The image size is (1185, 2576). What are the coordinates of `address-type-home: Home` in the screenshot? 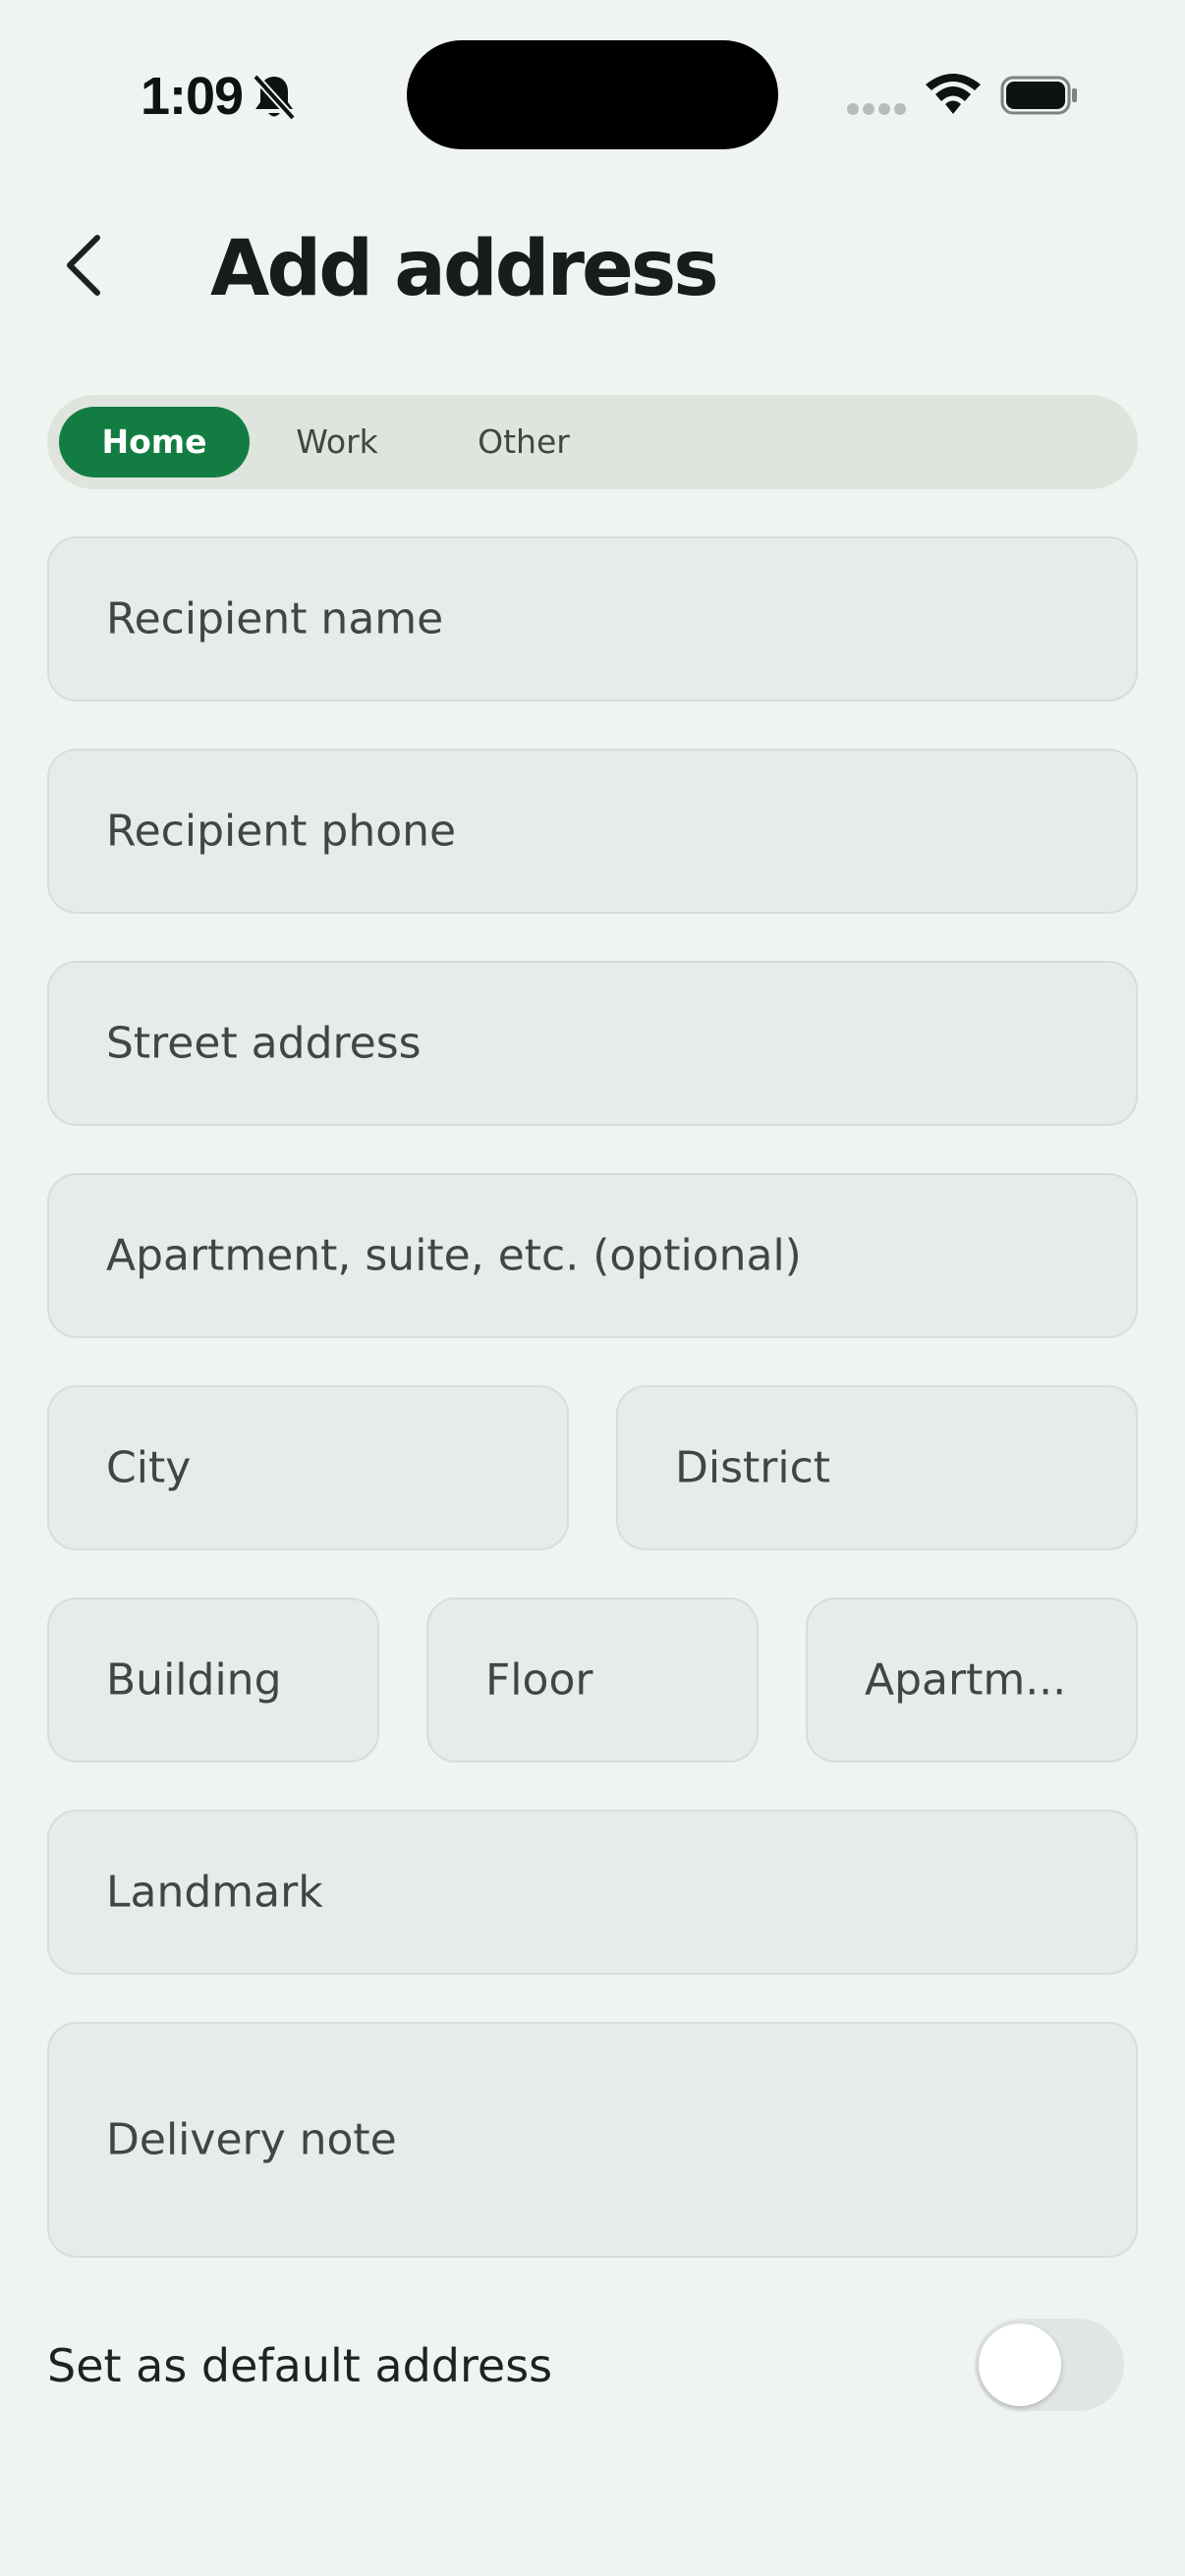 It's located at (154, 442).